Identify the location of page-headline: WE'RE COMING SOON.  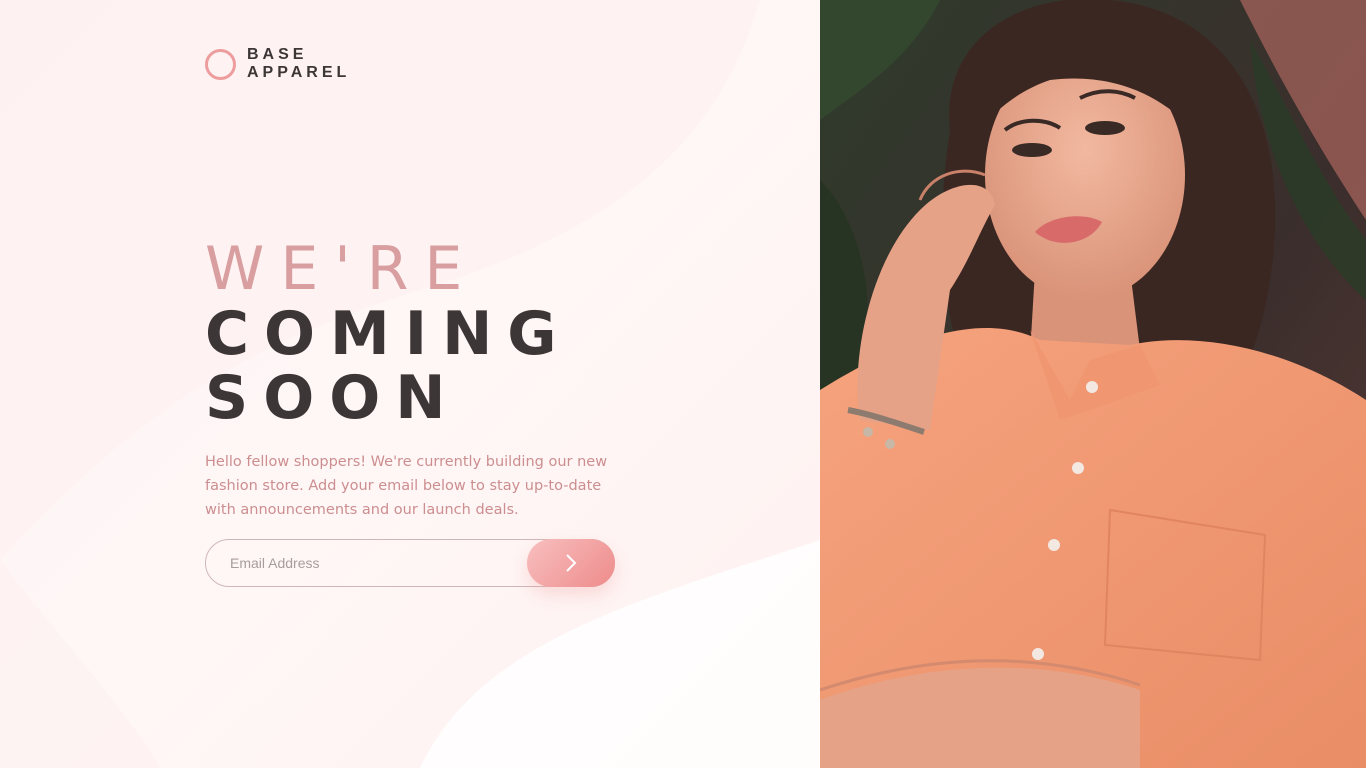
(388, 333).